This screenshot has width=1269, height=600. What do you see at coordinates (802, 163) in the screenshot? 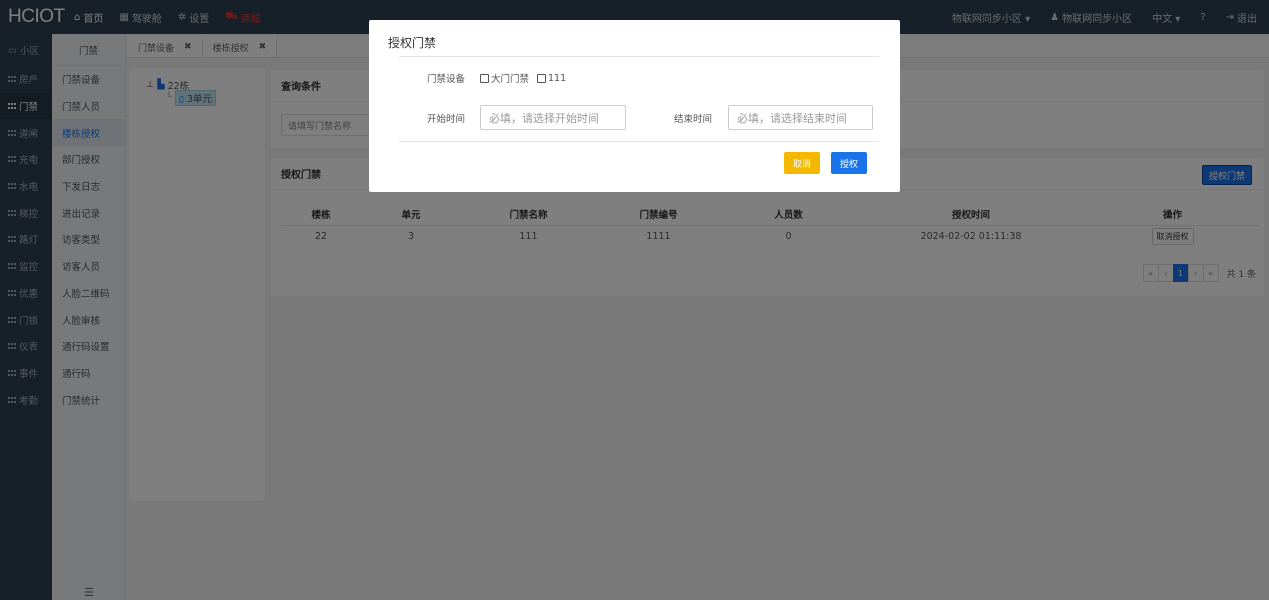
I see `cancel-button: 取消` at bounding box center [802, 163].